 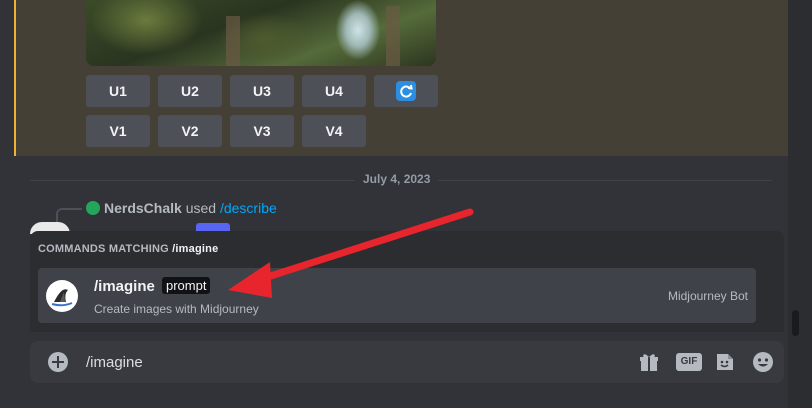 I want to click on sticker-icon, so click(x=725, y=362).